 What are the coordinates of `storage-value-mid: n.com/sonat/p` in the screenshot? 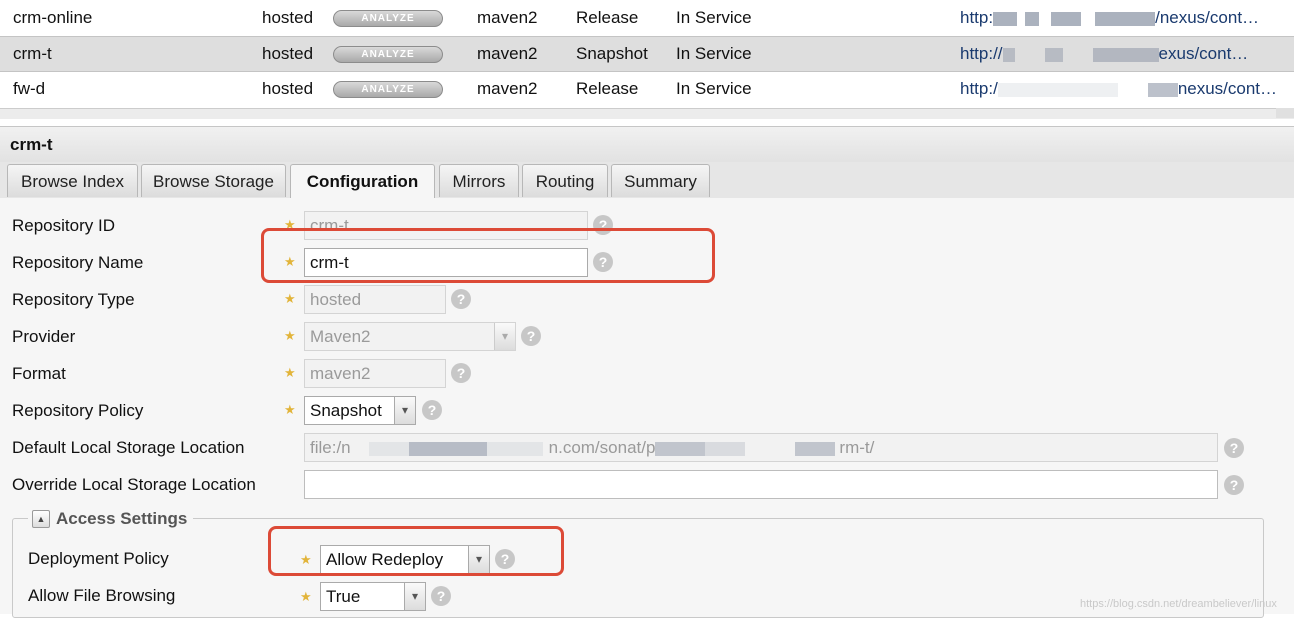 It's located at (602, 447).